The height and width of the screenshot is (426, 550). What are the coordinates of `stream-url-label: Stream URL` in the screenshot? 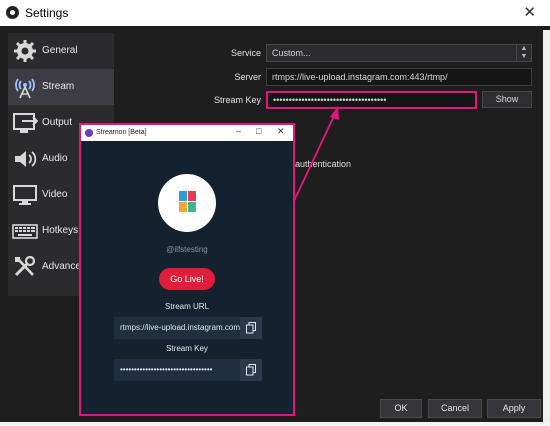 It's located at (186, 306).